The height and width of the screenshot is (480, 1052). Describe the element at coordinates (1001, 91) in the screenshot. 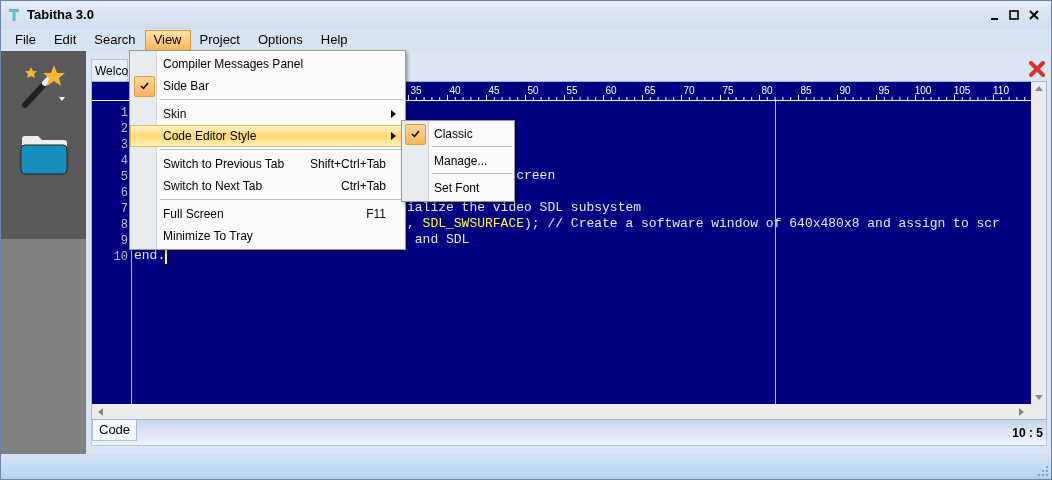

I see `ruler-number: 110` at that location.